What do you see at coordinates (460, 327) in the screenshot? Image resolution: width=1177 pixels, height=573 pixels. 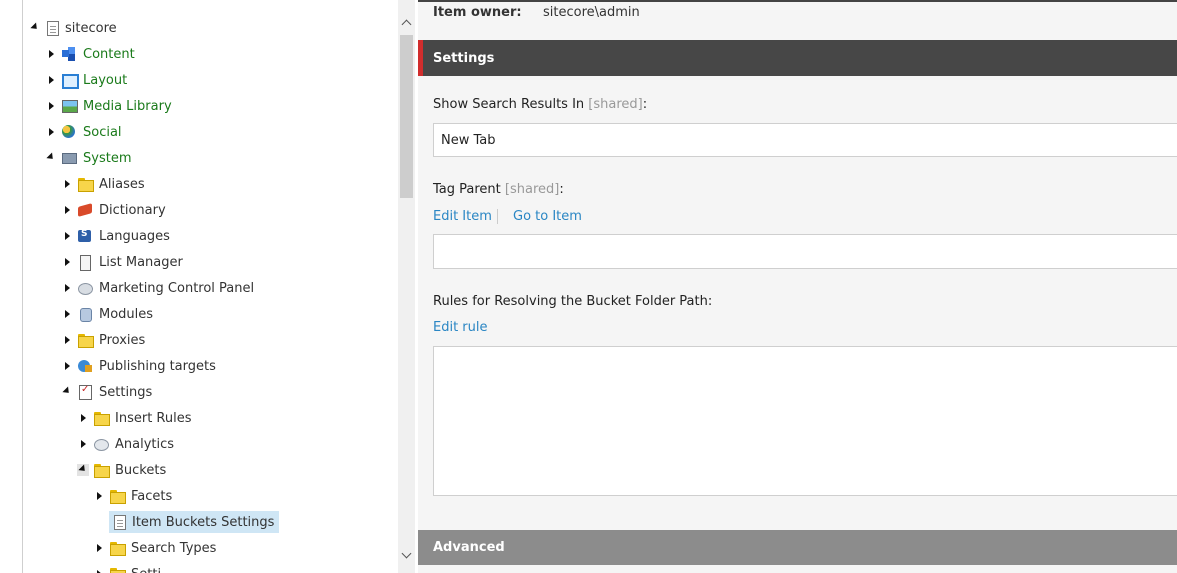 I see `edit-rule-link: Edit rule` at bounding box center [460, 327].